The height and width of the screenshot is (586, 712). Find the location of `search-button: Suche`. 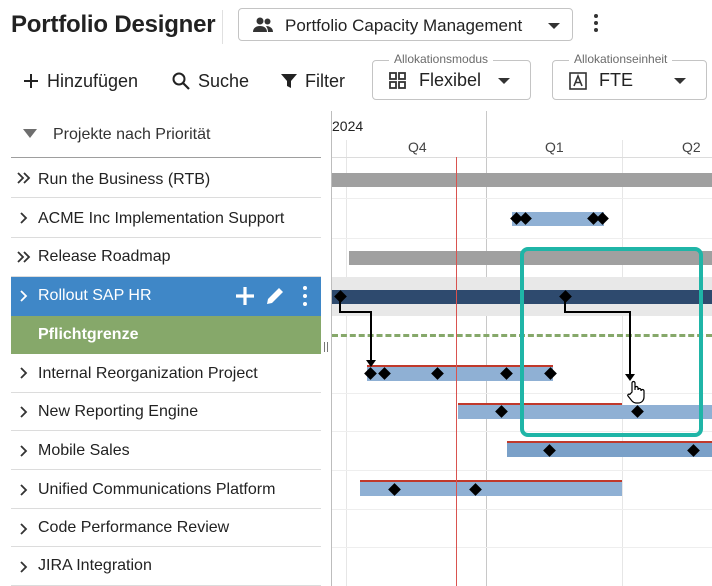

search-button: Suche is located at coordinates (210, 81).